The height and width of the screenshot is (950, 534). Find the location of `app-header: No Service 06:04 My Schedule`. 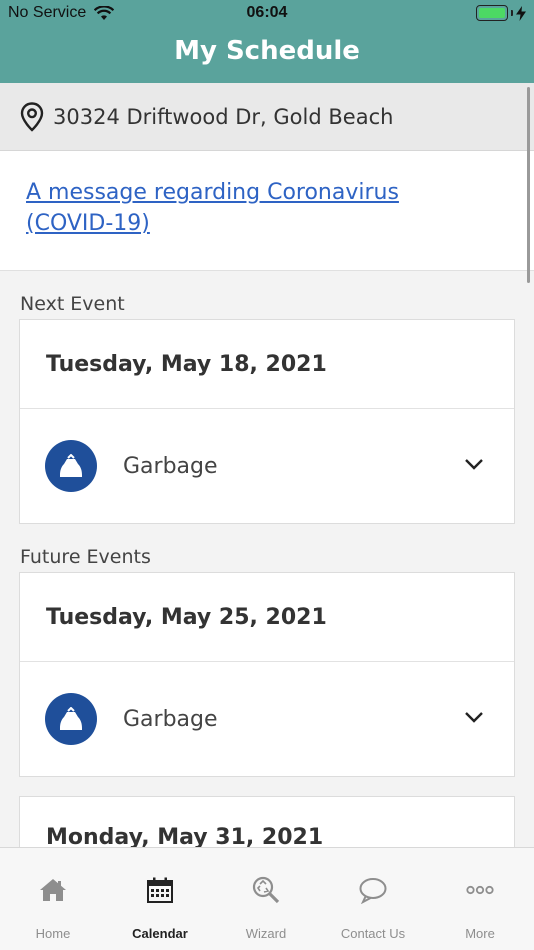

app-header: No Service 06:04 My Schedule is located at coordinates (267, 41).